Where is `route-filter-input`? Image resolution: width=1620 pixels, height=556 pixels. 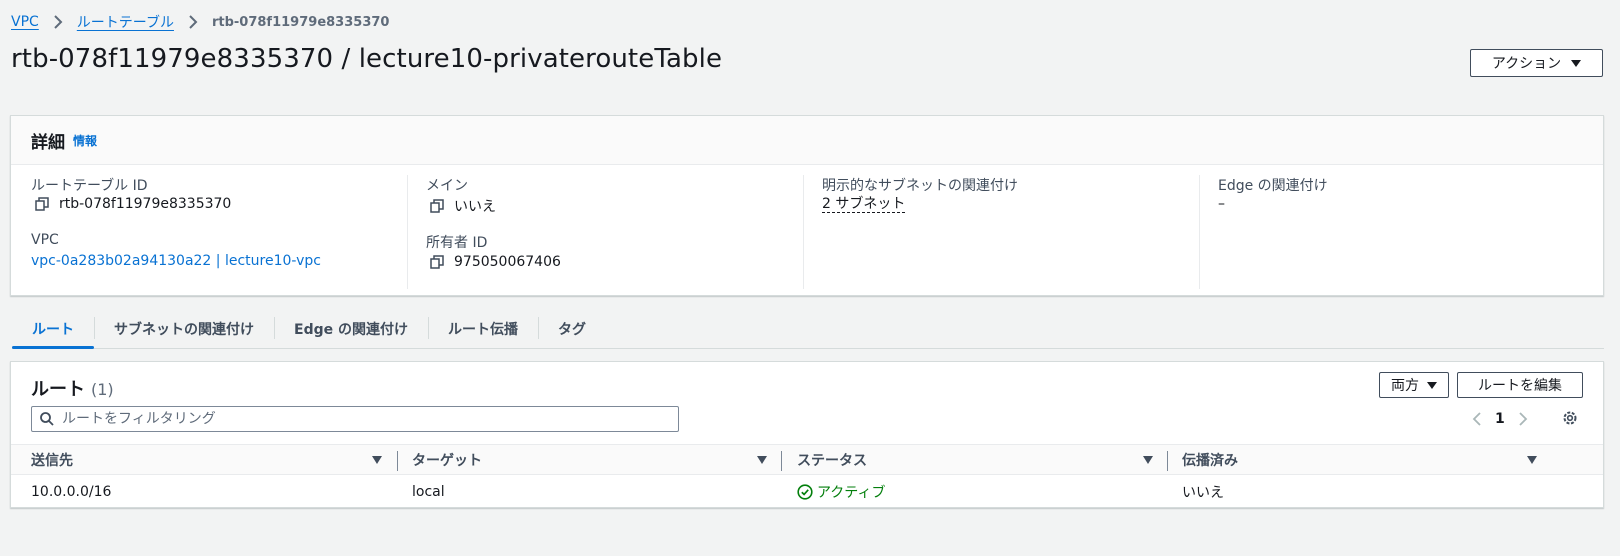
route-filter-input is located at coordinates (357, 419).